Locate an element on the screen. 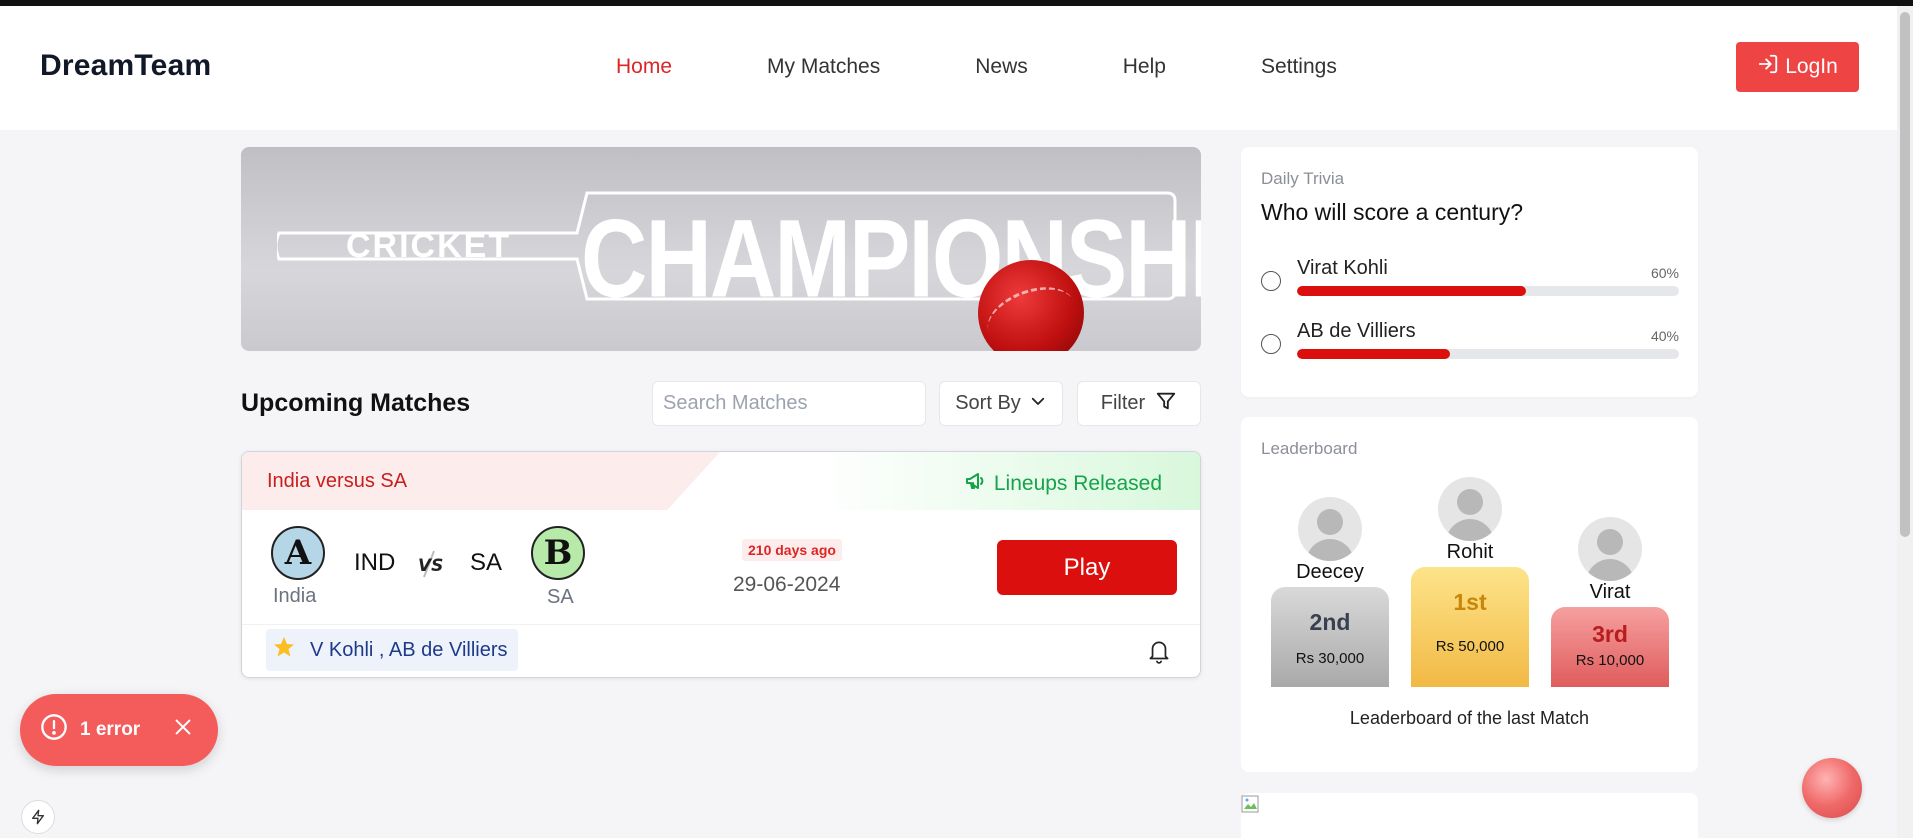  error-toast: 1 error is located at coordinates (119, 730).